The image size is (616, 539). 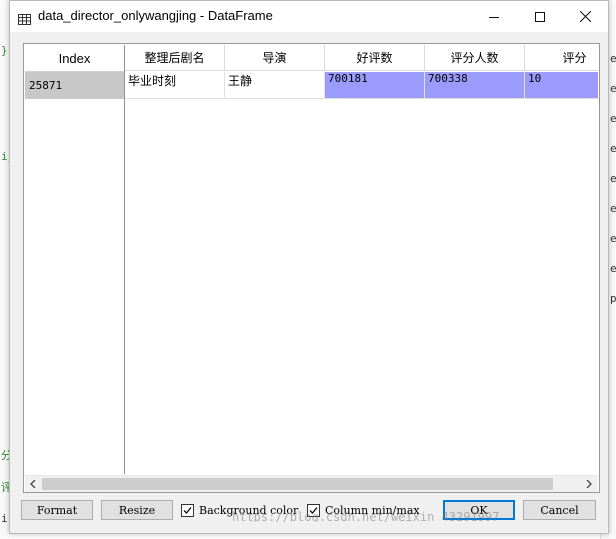 What do you see at coordinates (33, 484) in the screenshot?
I see `scroll-left-icon` at bounding box center [33, 484].